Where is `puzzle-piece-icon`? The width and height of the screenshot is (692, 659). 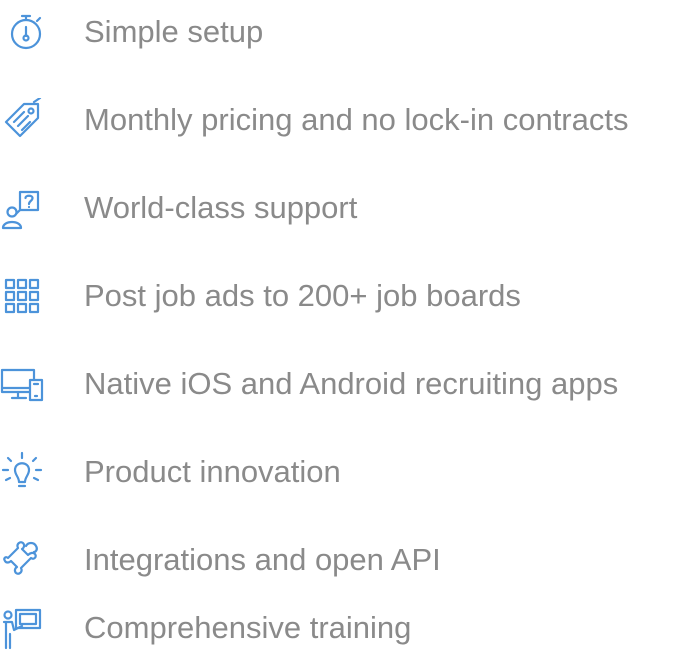 puzzle-piece-icon is located at coordinates (22, 560).